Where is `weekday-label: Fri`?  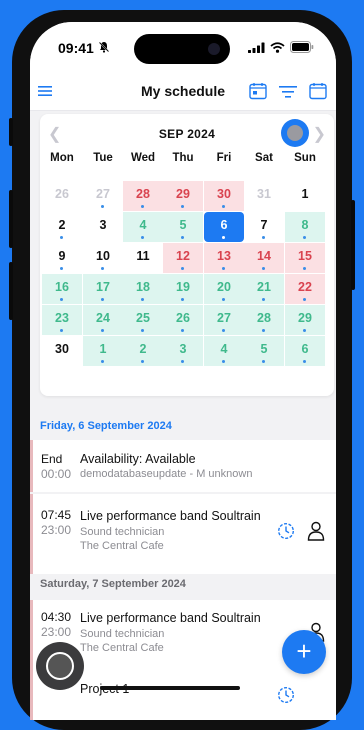 weekday-label: Fri is located at coordinates (224, 158).